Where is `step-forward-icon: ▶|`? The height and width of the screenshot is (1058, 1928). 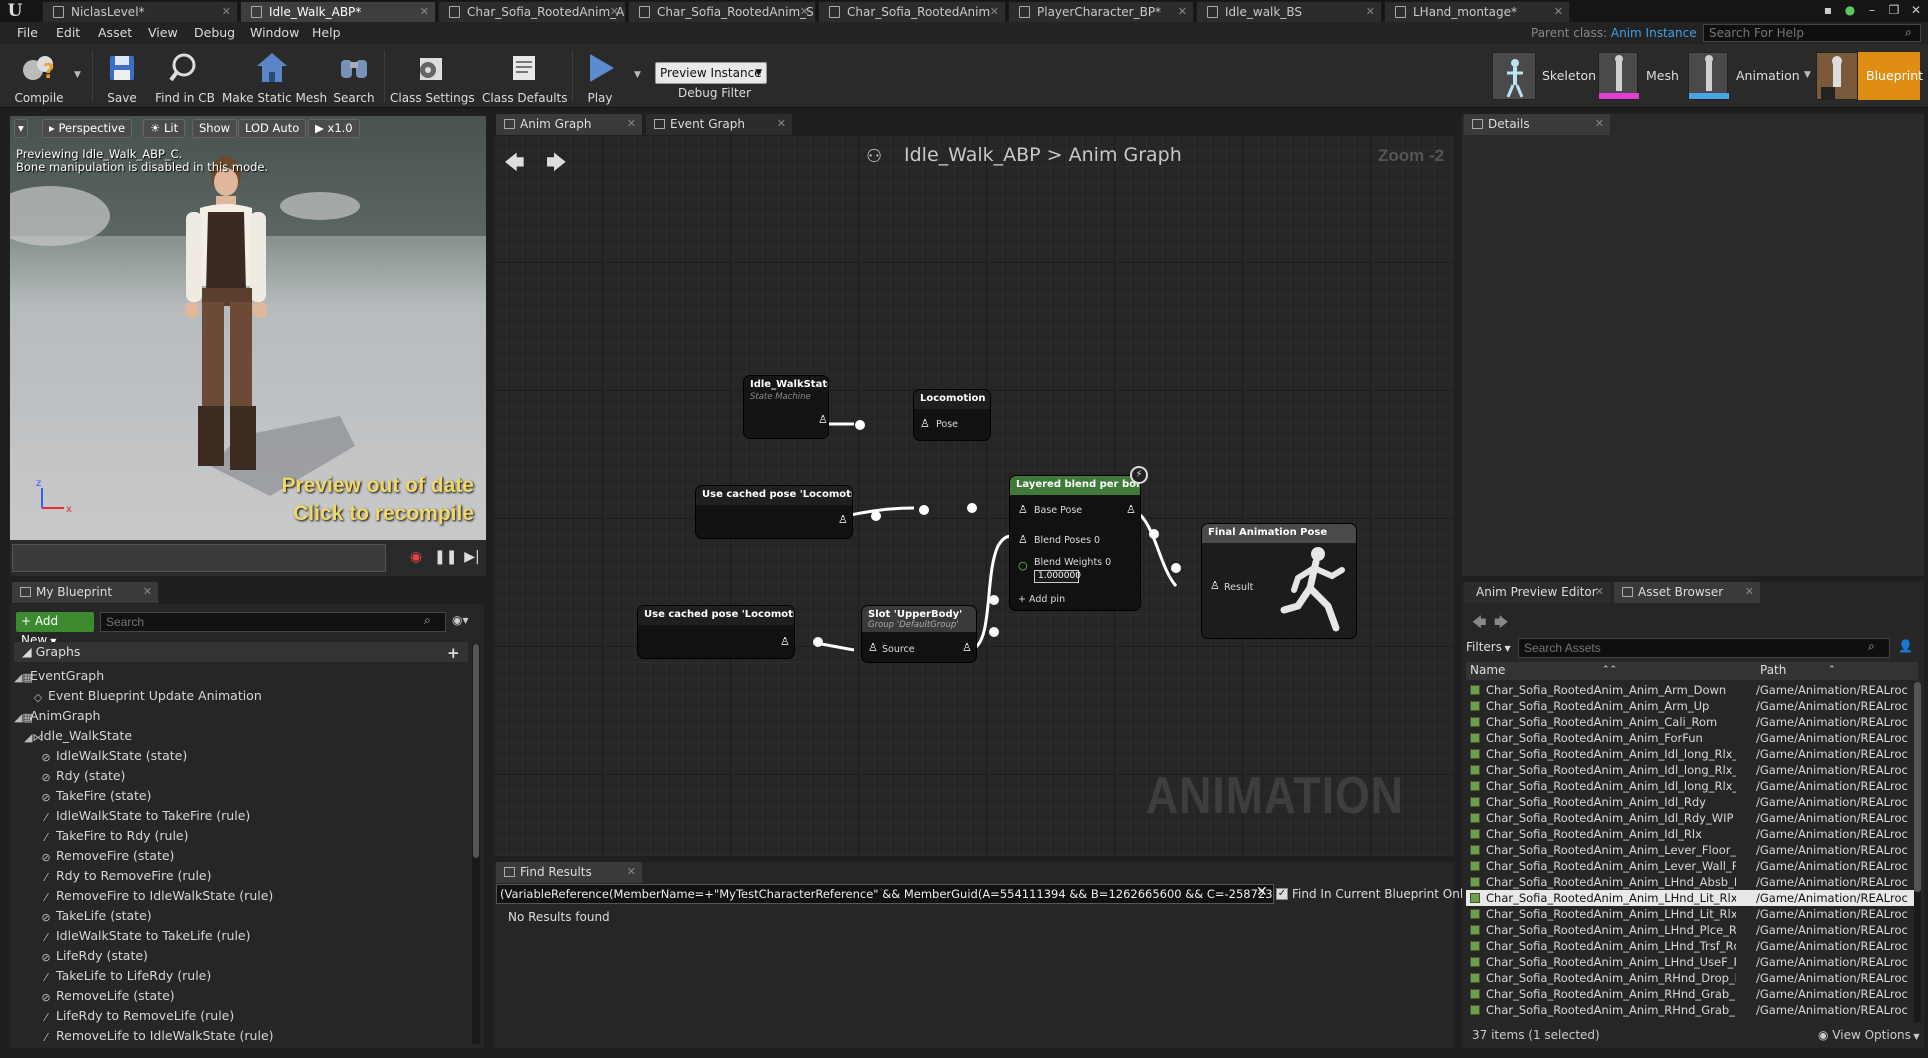 step-forward-icon: ▶| is located at coordinates (472, 559).